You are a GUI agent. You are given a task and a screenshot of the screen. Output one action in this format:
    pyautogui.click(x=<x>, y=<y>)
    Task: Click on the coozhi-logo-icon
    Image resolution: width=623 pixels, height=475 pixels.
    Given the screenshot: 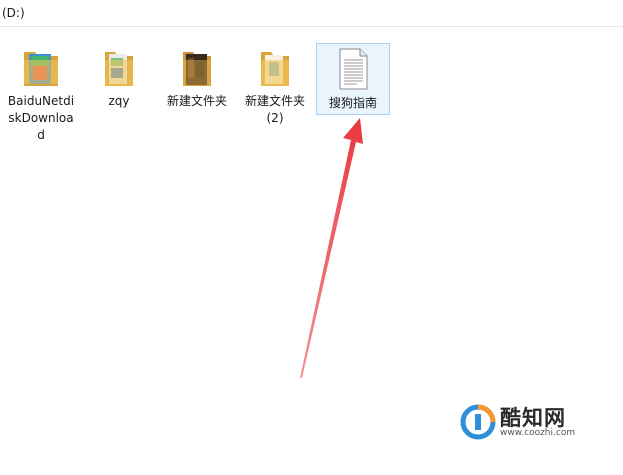 What is the action you would take?
    pyautogui.click(x=478, y=422)
    